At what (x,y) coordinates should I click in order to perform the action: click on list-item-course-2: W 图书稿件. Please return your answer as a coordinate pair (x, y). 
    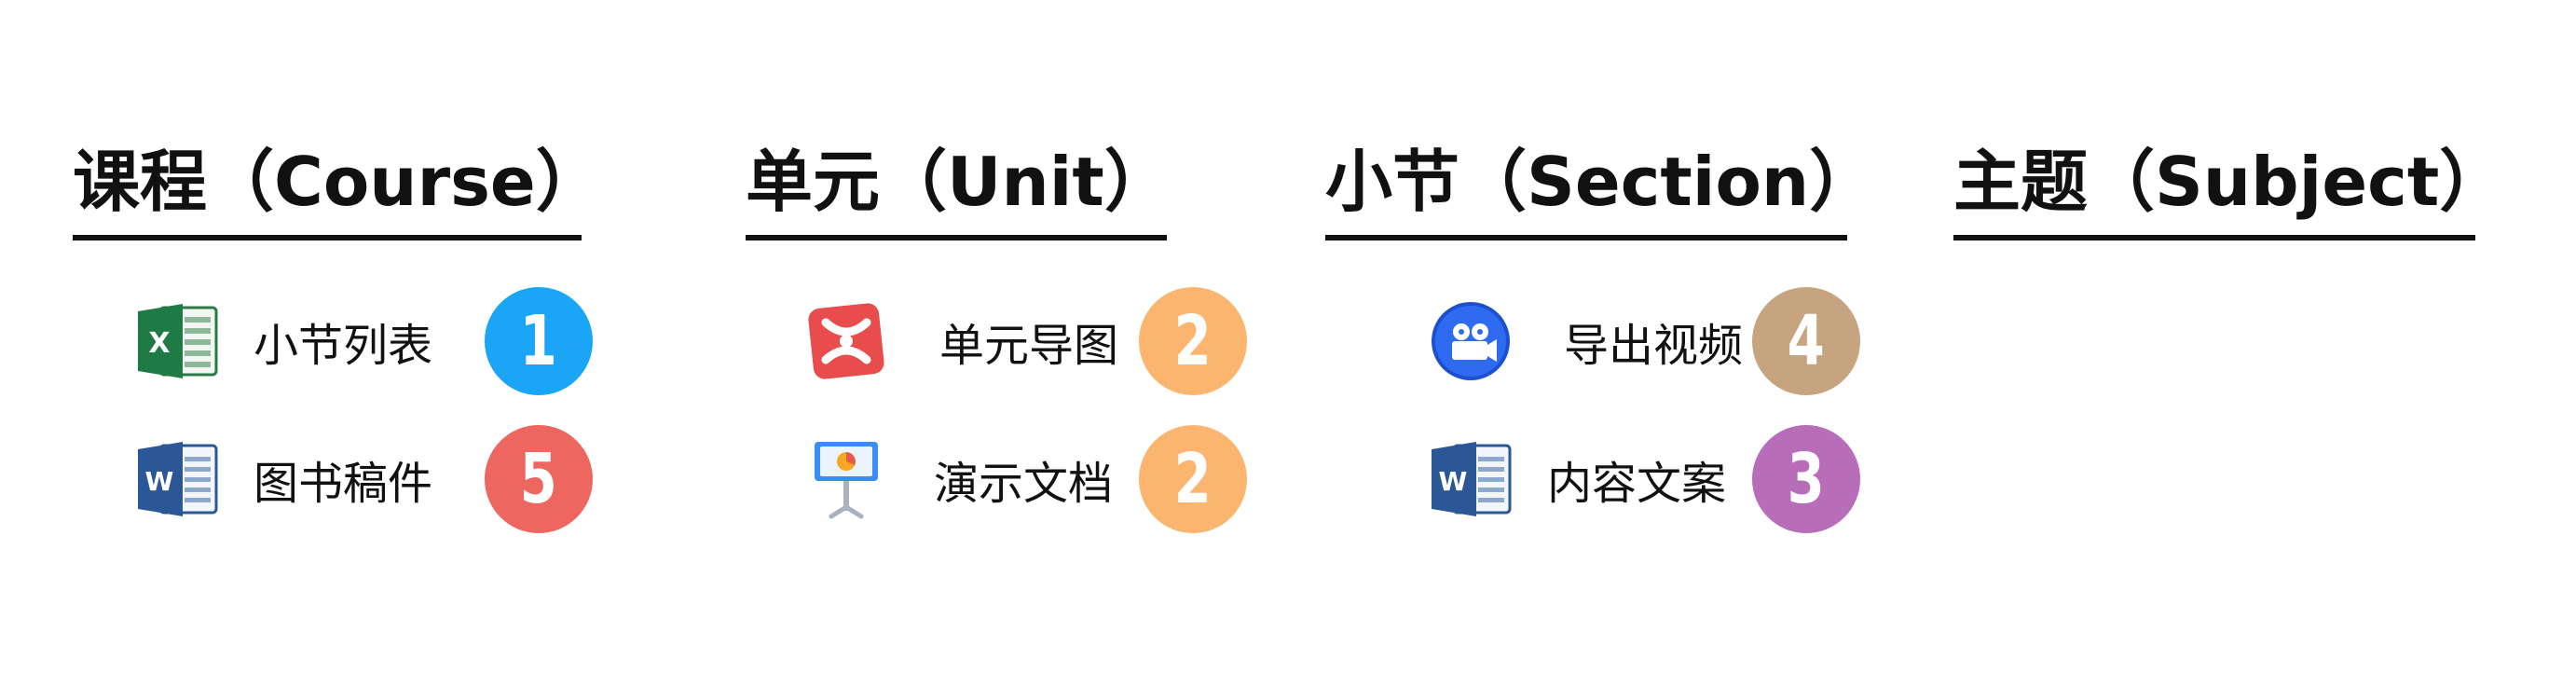
    Looking at the image, I should click on (282, 479).